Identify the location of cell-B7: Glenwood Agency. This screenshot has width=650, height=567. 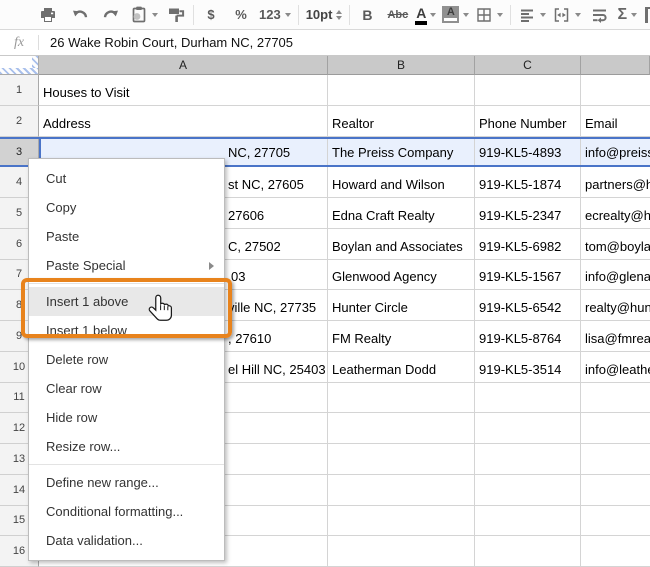
(401, 275).